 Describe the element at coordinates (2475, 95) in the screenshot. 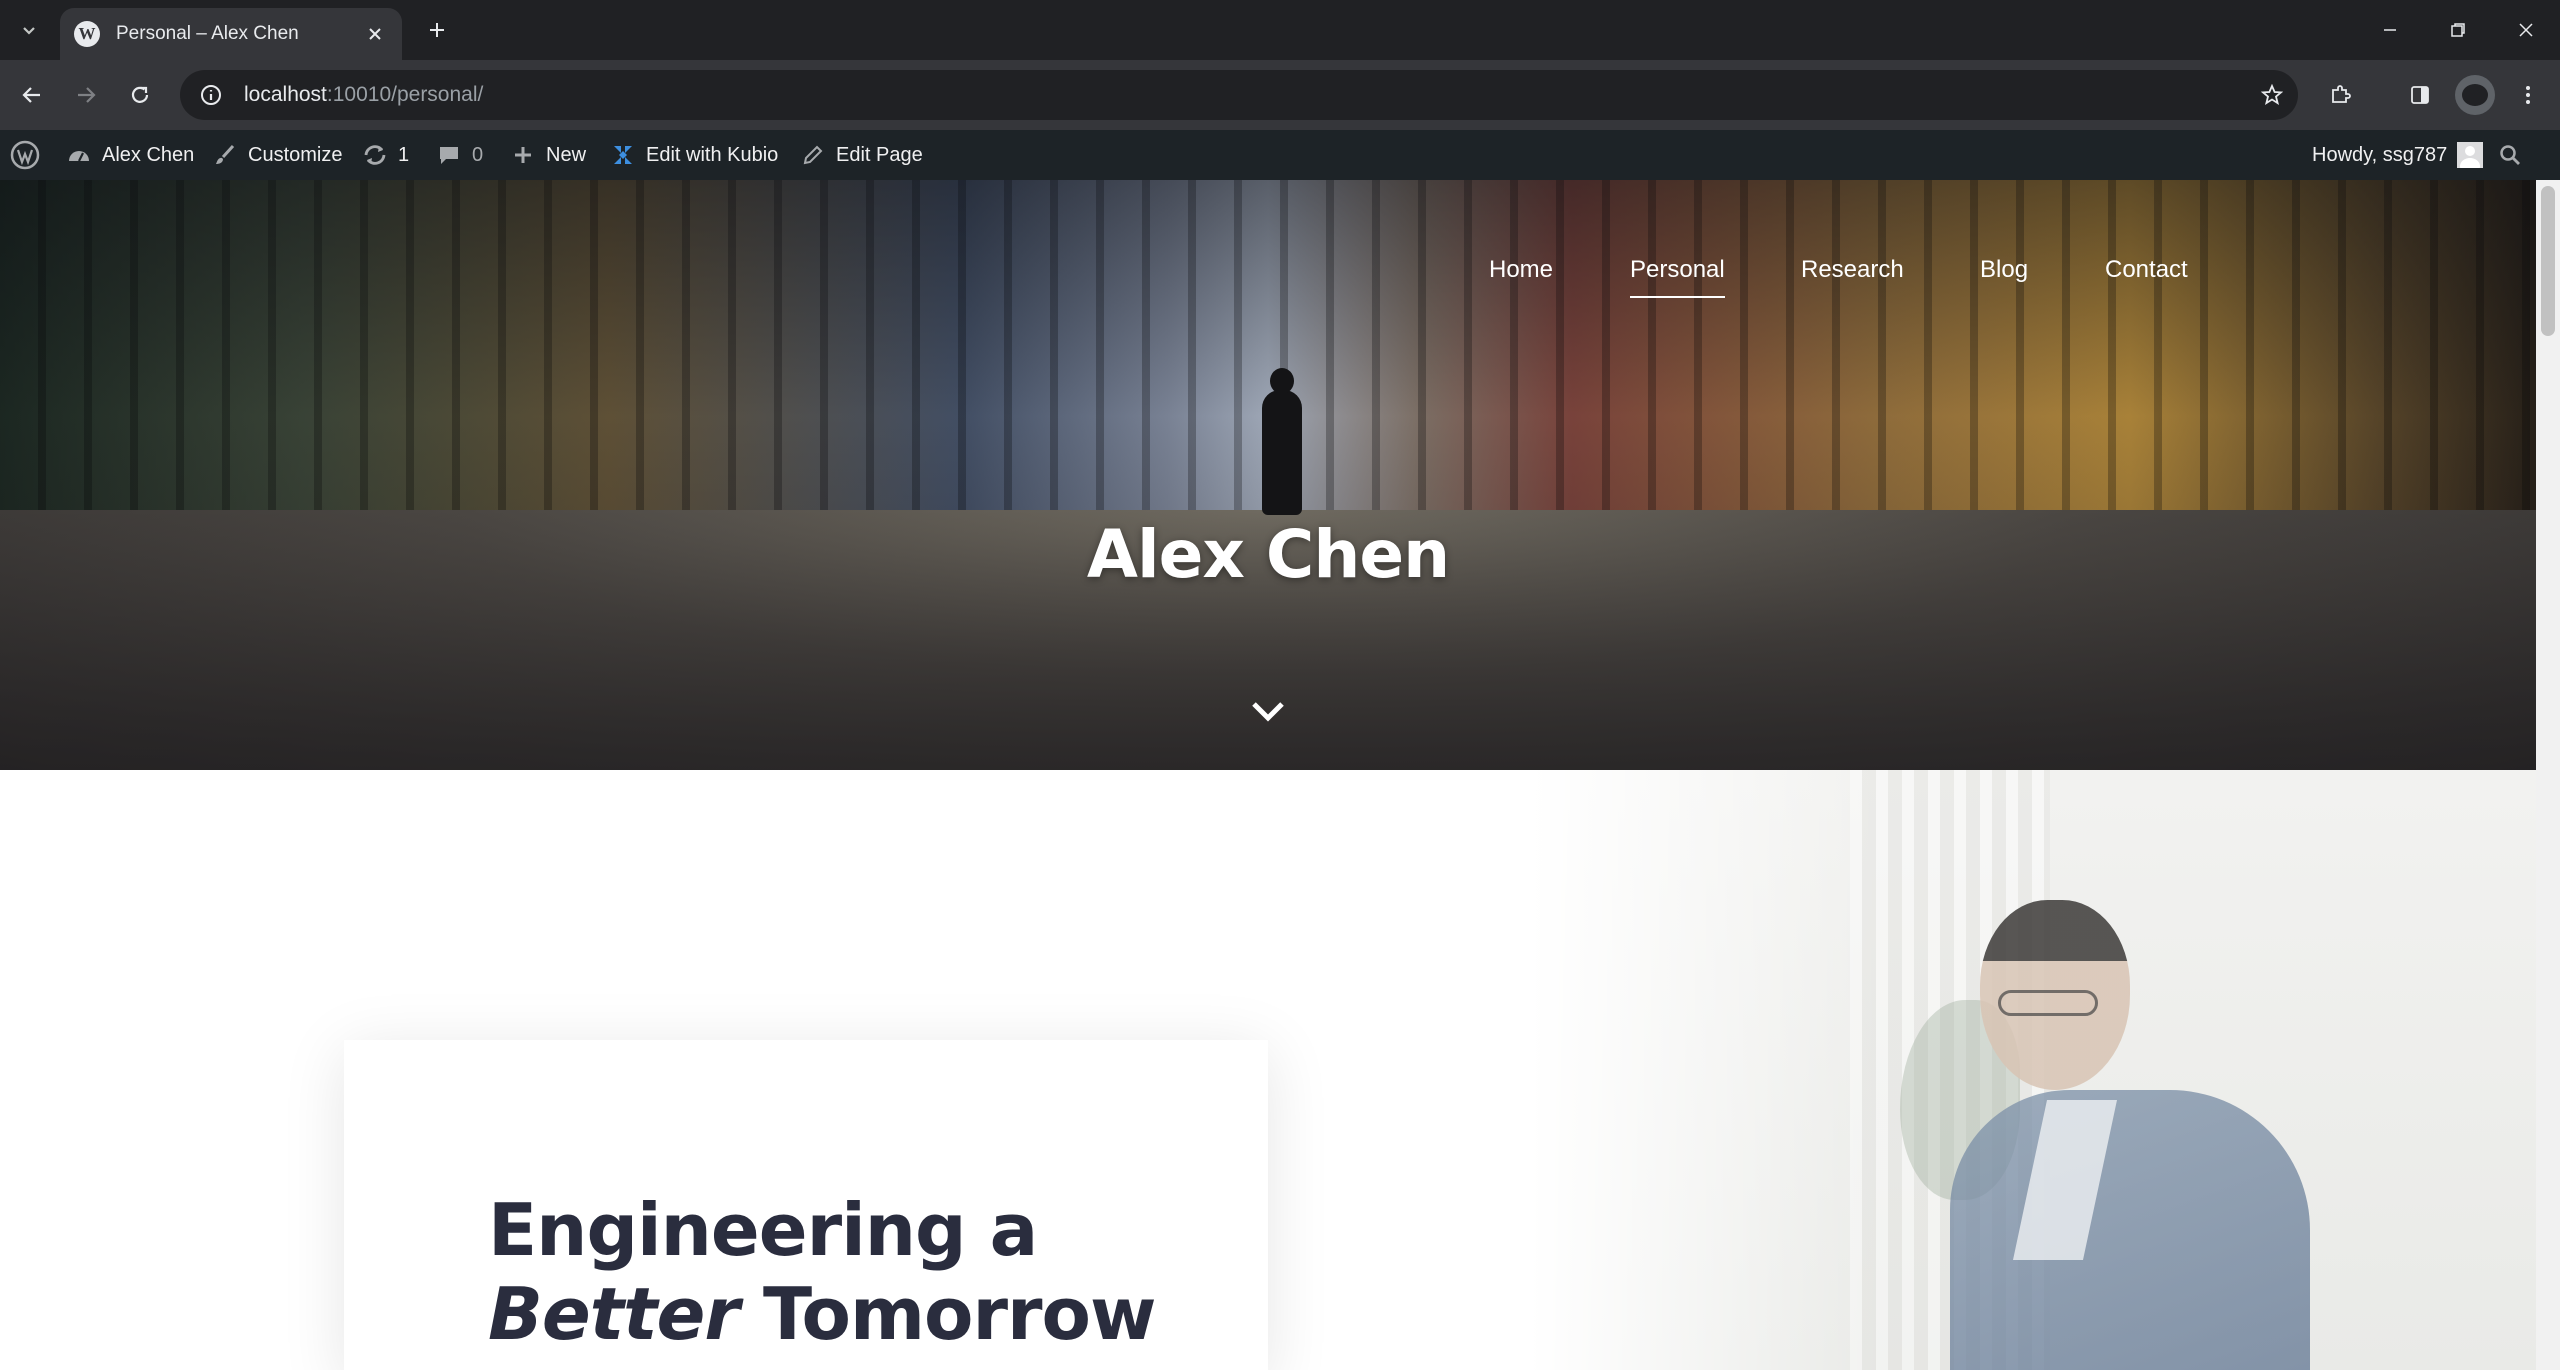

I see `profile-avatar` at that location.